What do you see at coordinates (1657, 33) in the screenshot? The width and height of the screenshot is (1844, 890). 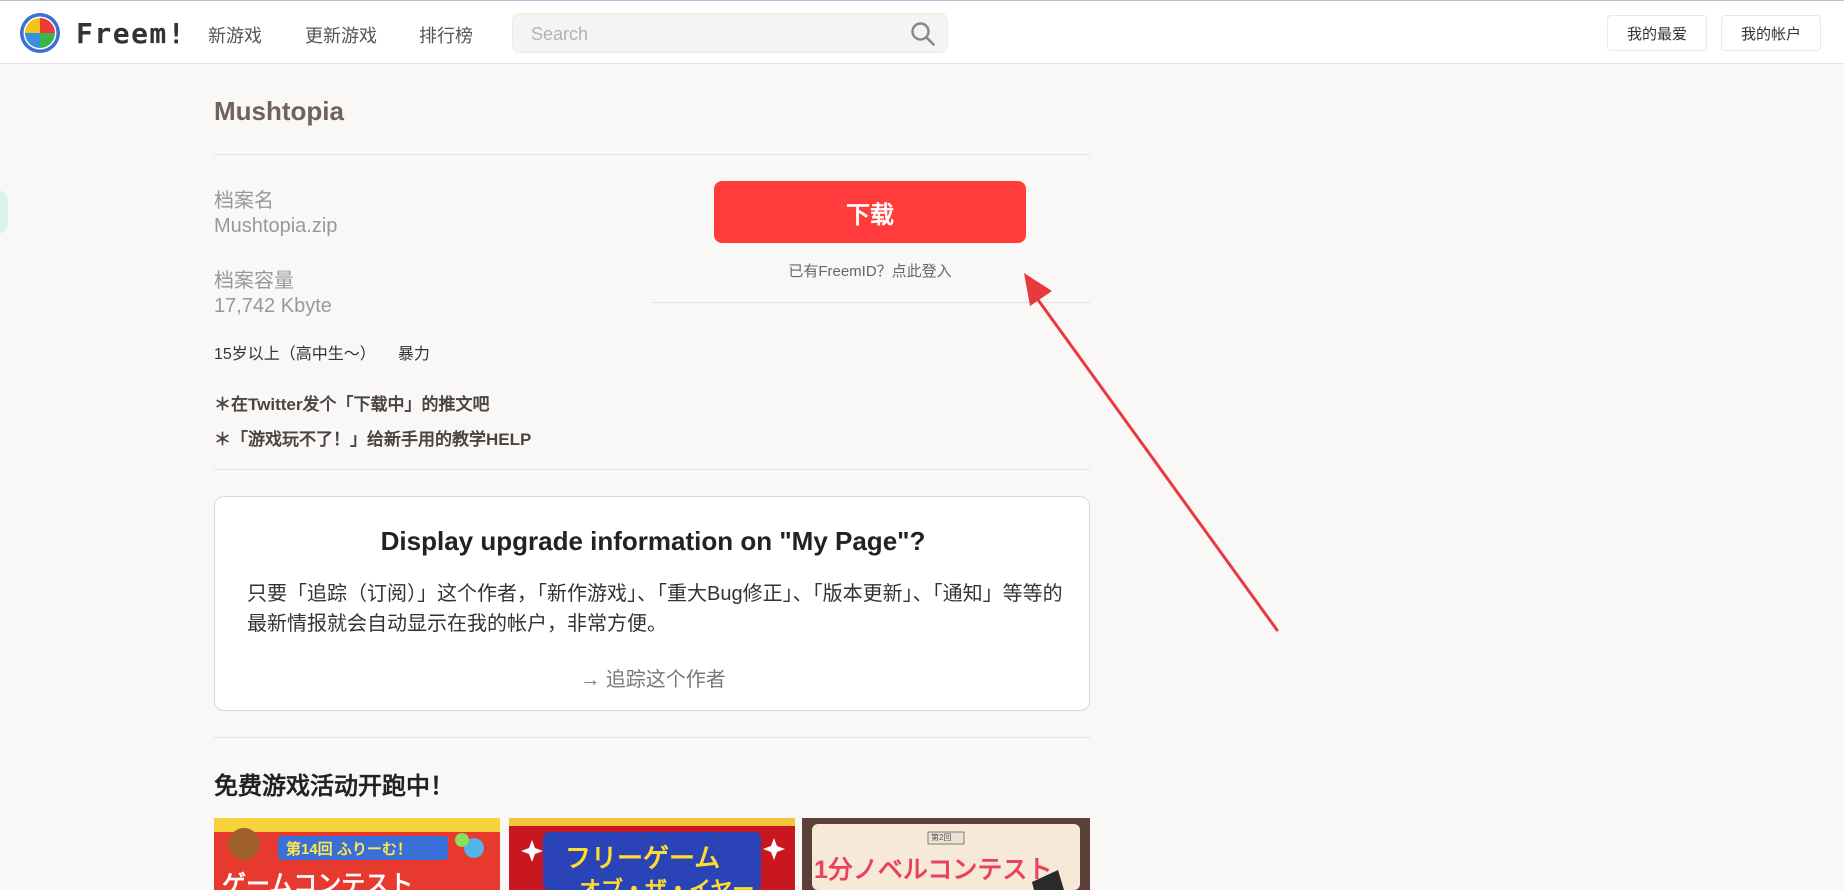 I see `favorites-button: 我的最爱` at bounding box center [1657, 33].